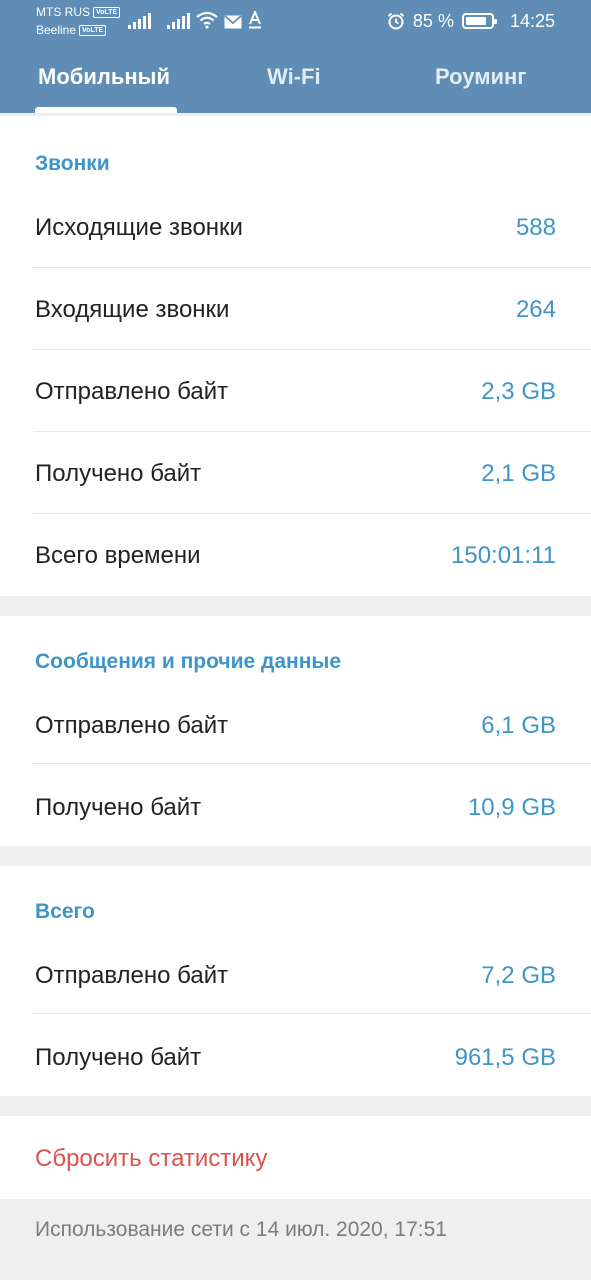  What do you see at coordinates (295, 391) in the screenshot?
I see `row-calls-sent-bytes: Отправлено байт 2,3 GB` at bounding box center [295, 391].